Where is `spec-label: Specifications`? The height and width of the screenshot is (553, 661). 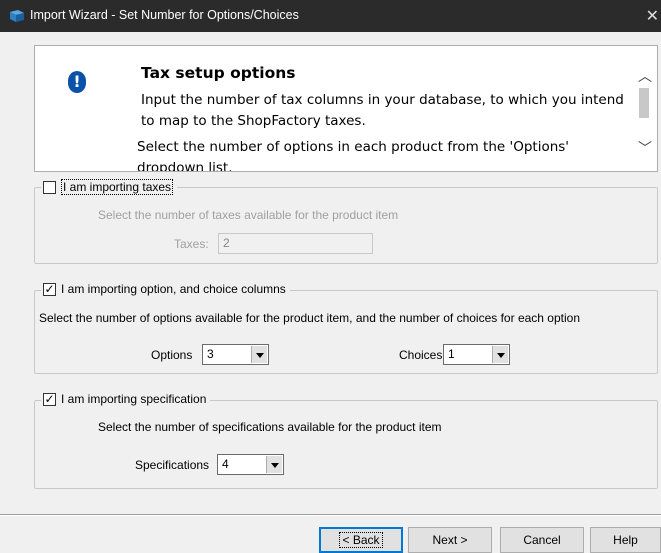 spec-label: Specifications is located at coordinates (172, 465).